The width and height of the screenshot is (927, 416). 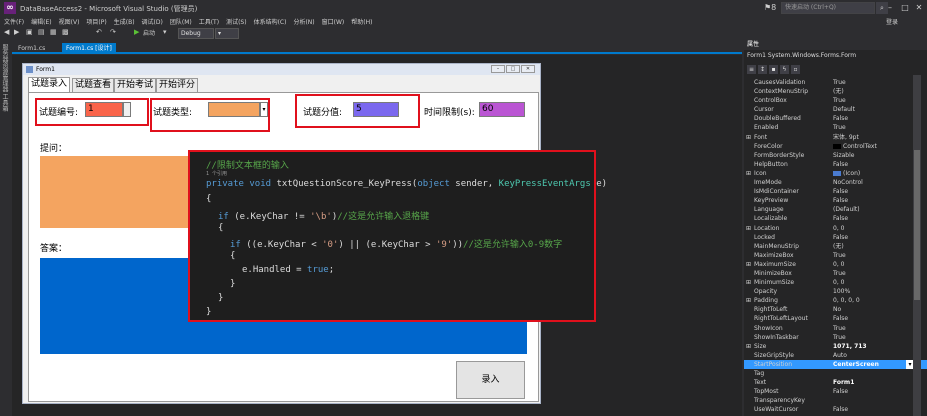 I want to click on start-button: 启动, so click(x=149, y=32).